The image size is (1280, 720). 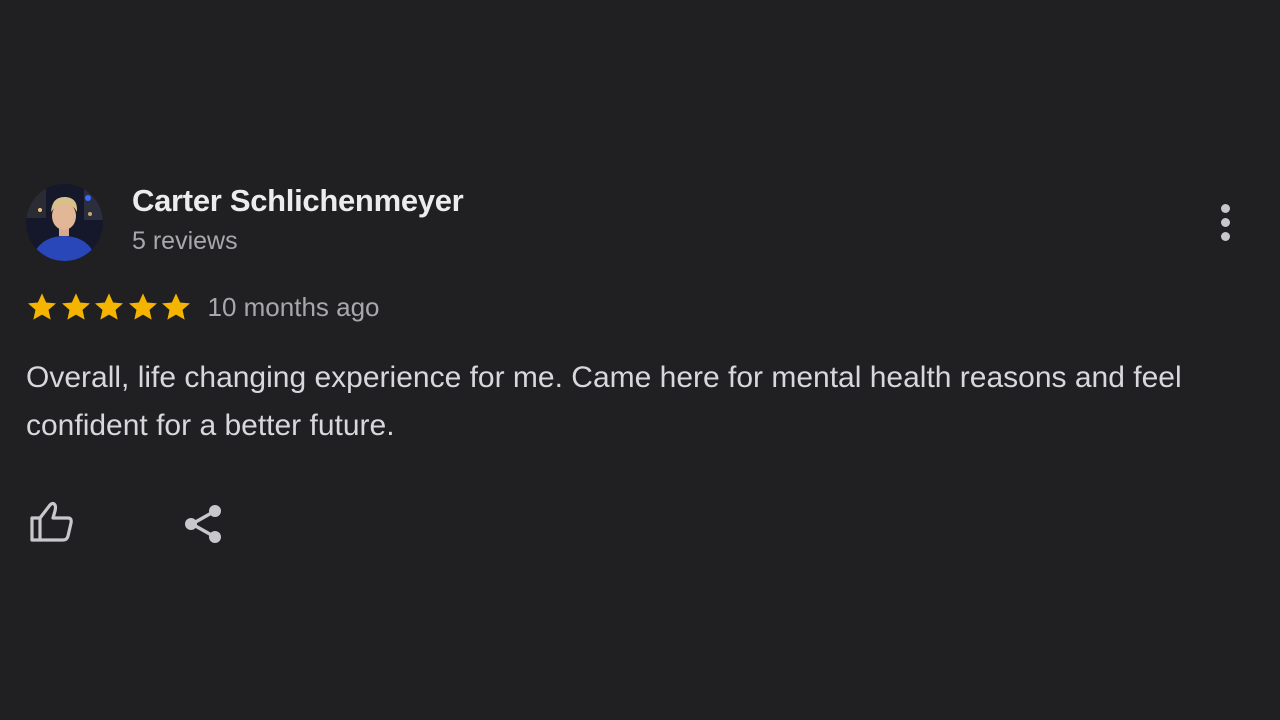 What do you see at coordinates (203, 307) in the screenshot?
I see `rating-row: 10 months ago` at bounding box center [203, 307].